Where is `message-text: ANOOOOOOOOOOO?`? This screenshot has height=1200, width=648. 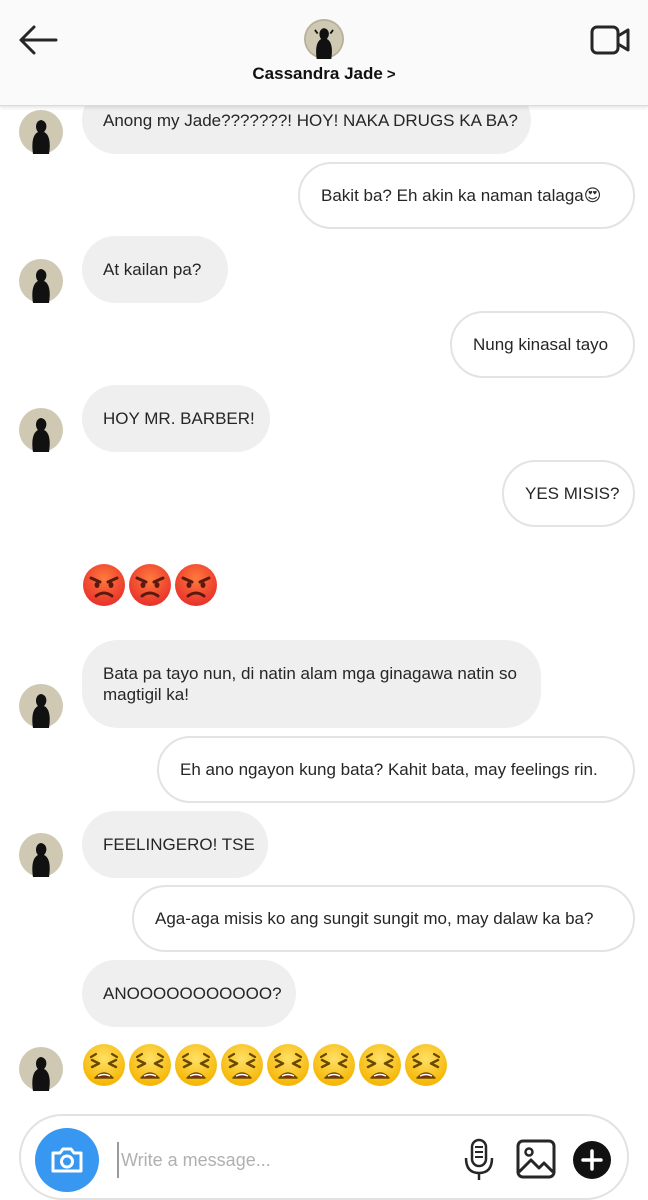
message-text: ANOOOOOOOOOOO? is located at coordinates (192, 993).